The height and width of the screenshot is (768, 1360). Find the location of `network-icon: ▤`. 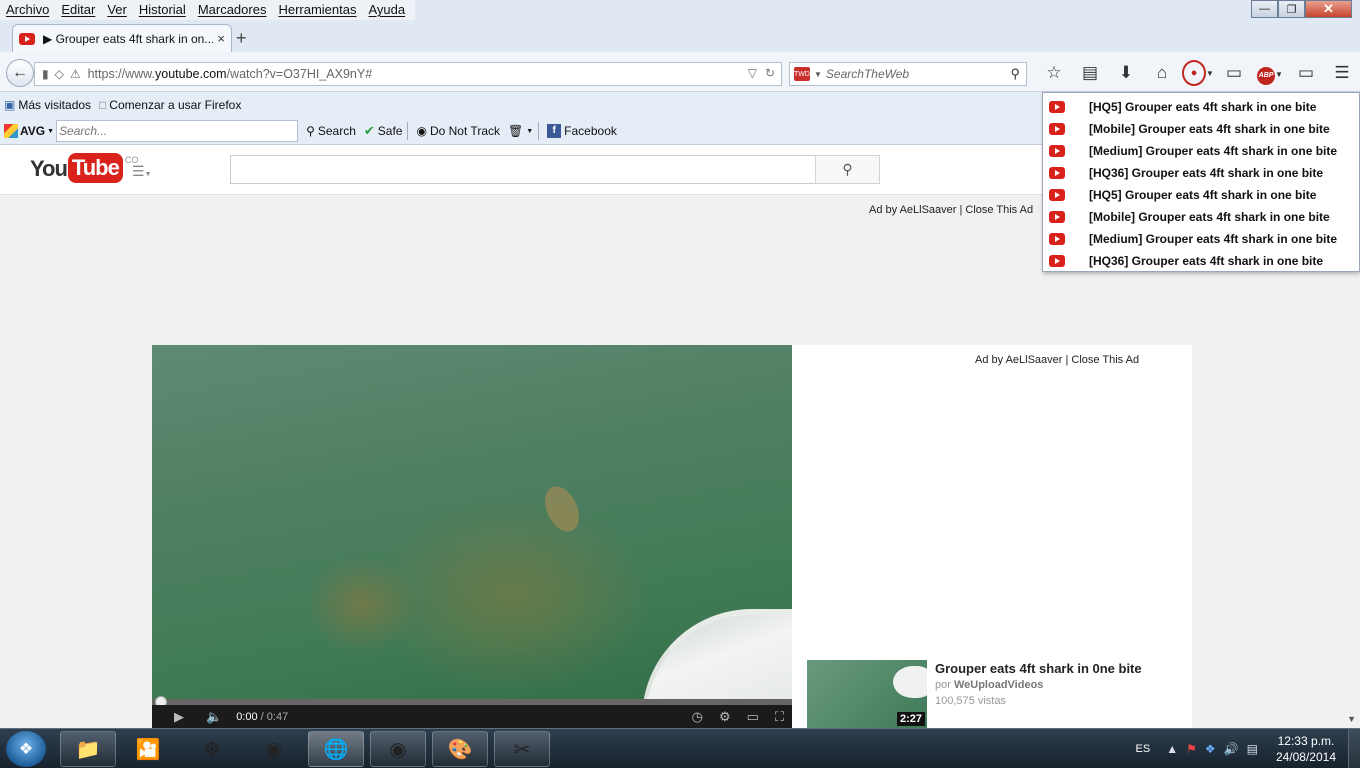

network-icon: ▤ is located at coordinates (1252, 749).